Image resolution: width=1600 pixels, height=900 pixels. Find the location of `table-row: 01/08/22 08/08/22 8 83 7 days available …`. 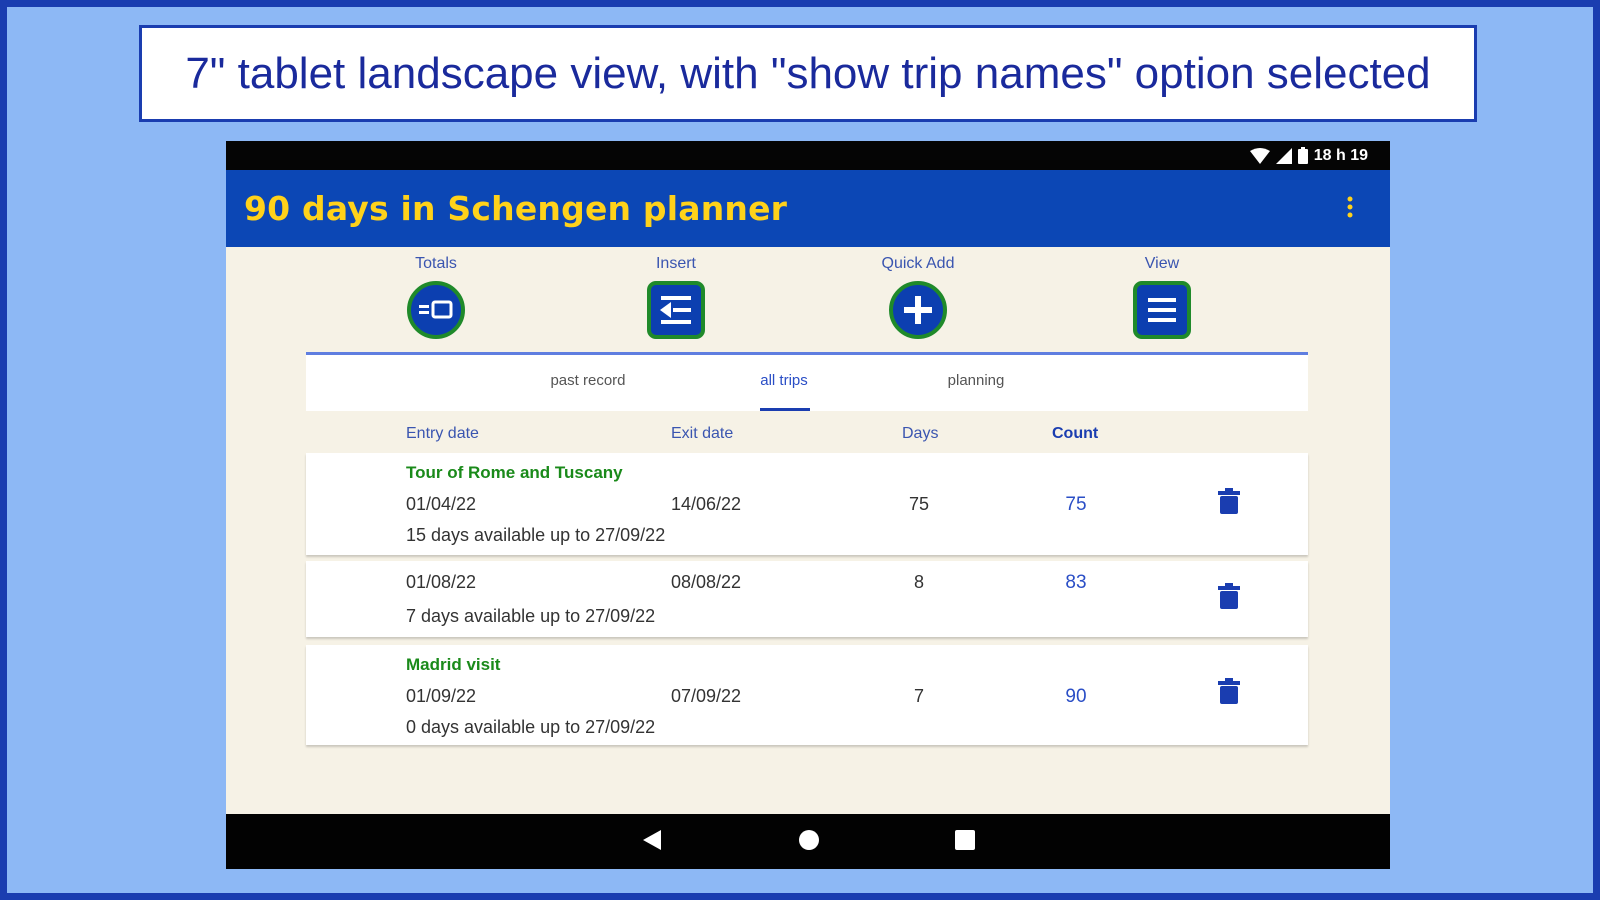

table-row: 01/08/22 08/08/22 8 83 7 days available … is located at coordinates (807, 599).